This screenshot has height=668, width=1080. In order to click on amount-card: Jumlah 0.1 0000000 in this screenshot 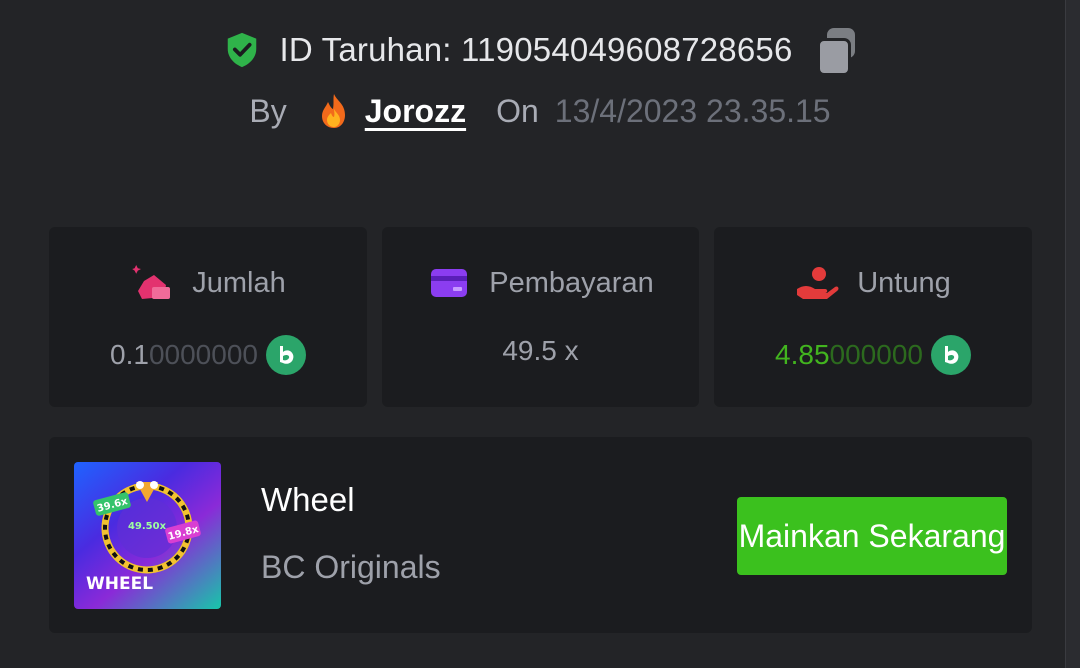, I will do `click(208, 317)`.